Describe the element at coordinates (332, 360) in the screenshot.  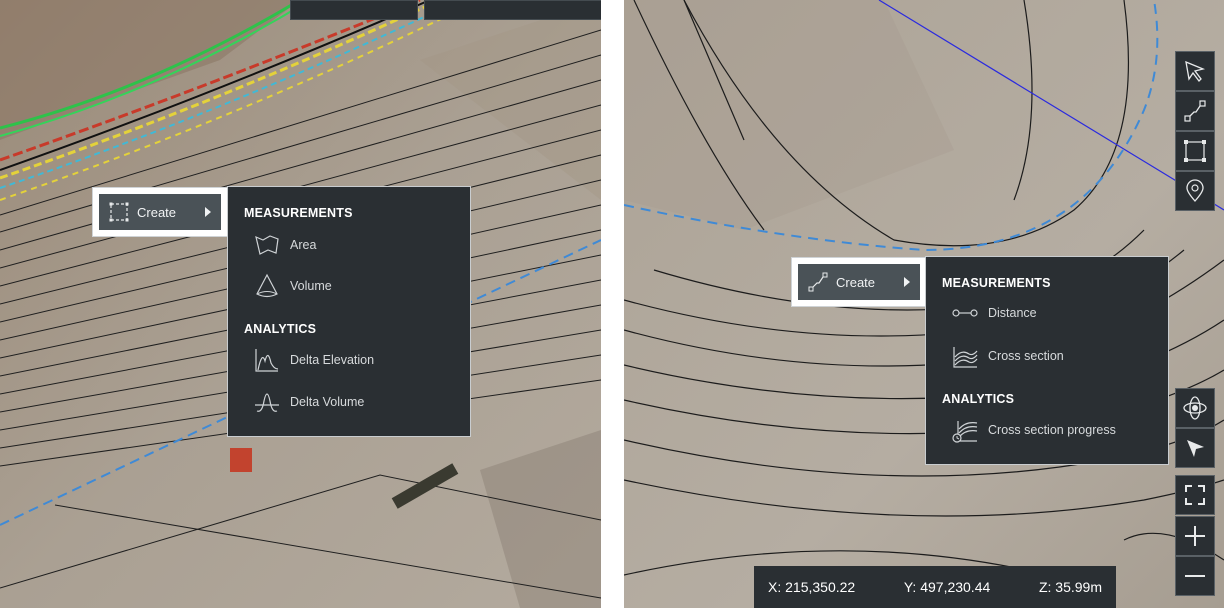
I see `menu-item-label: Delta Elevation` at that location.